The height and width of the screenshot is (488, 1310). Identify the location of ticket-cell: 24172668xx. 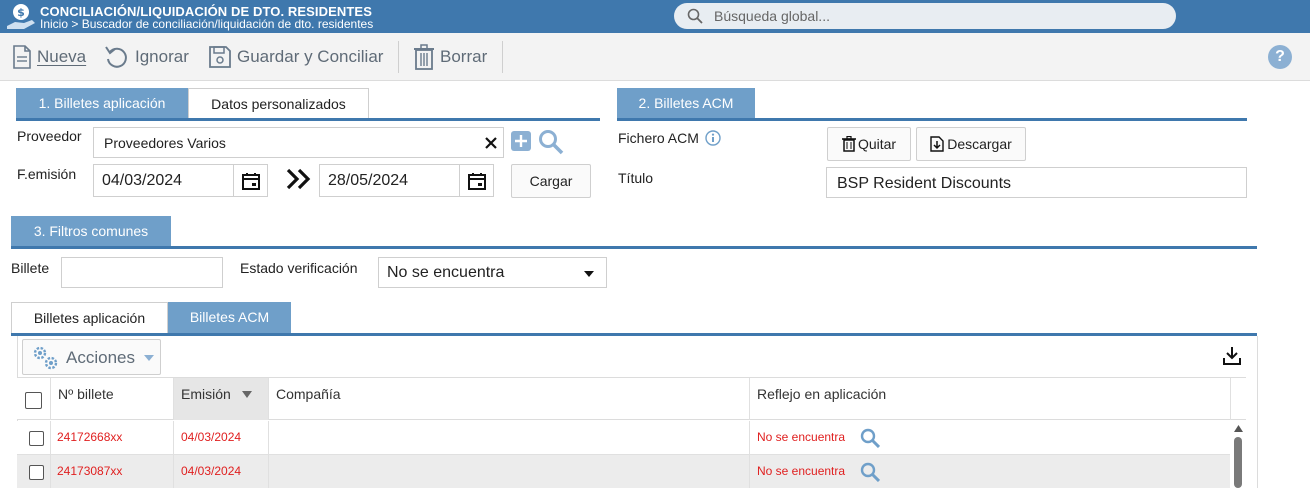
(112, 437).